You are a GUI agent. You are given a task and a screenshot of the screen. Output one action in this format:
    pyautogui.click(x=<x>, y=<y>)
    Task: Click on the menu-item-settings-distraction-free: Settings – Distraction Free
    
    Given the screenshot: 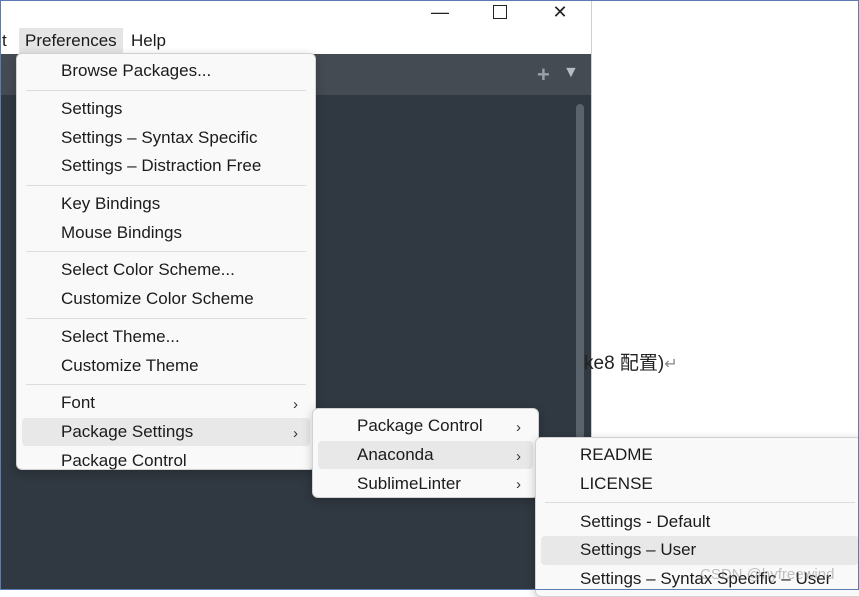 What is the action you would take?
    pyautogui.click(x=166, y=166)
    